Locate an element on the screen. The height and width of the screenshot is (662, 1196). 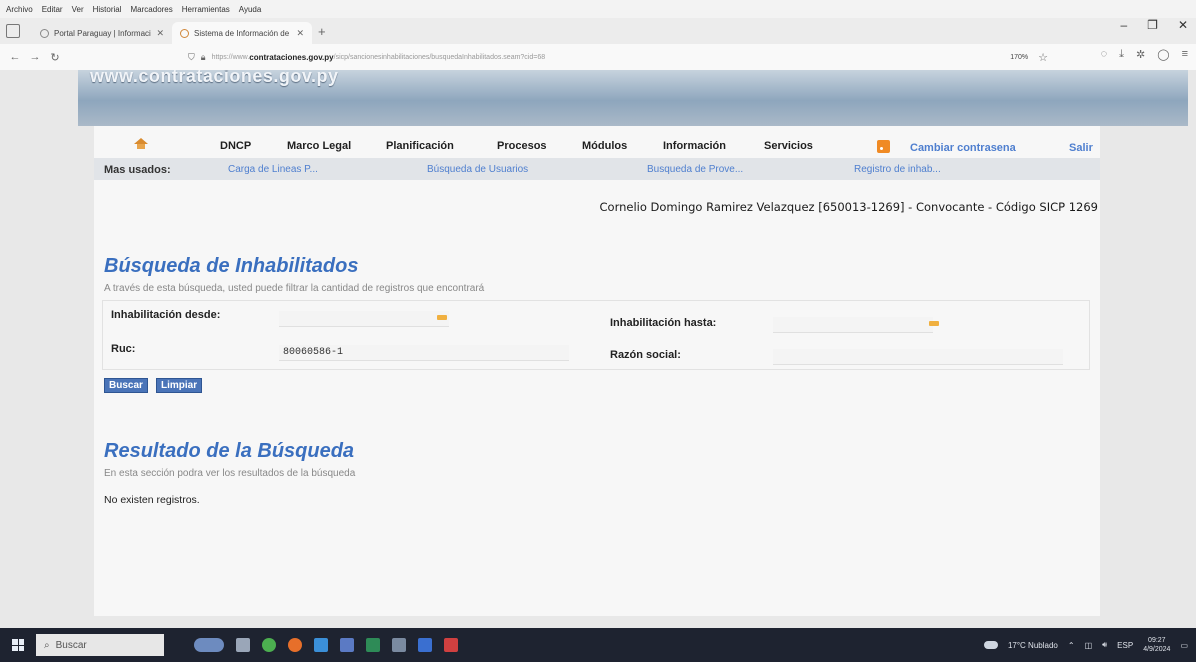
new-tab-icon: + is located at coordinates (322, 31).